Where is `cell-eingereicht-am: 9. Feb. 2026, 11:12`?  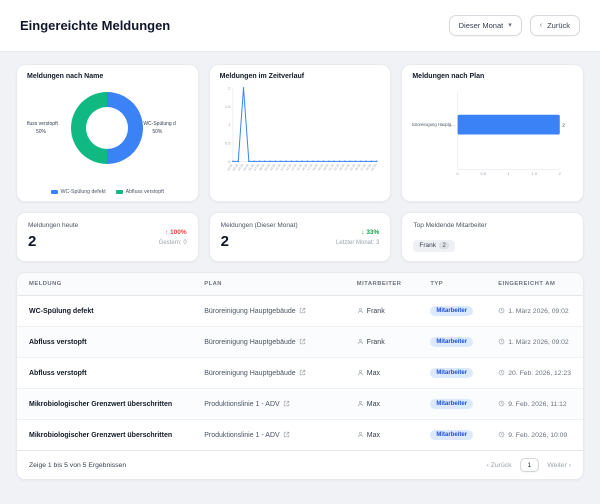
cell-eingereicht-am: 9. Feb. 2026, 11:12 is located at coordinates (534, 404).